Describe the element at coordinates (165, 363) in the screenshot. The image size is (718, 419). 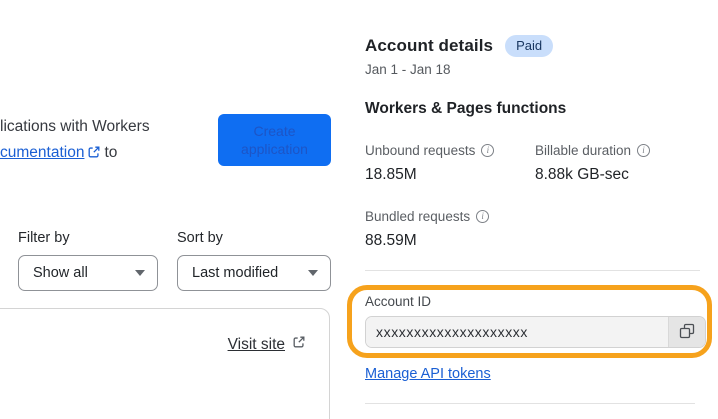
I see `project-card: Visit site` at that location.